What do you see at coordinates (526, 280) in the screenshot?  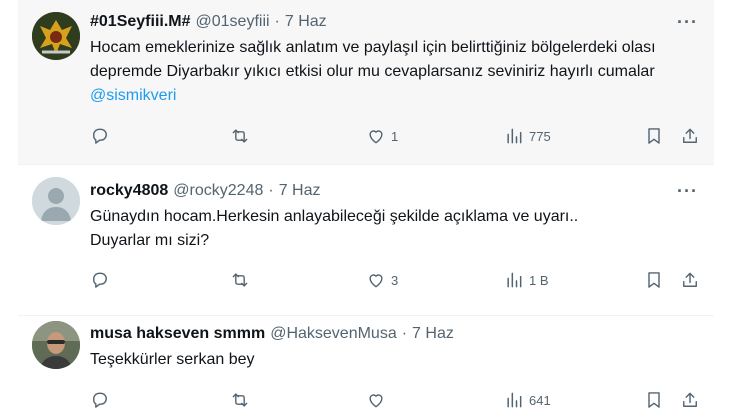 I see `views-button: 1 B` at bounding box center [526, 280].